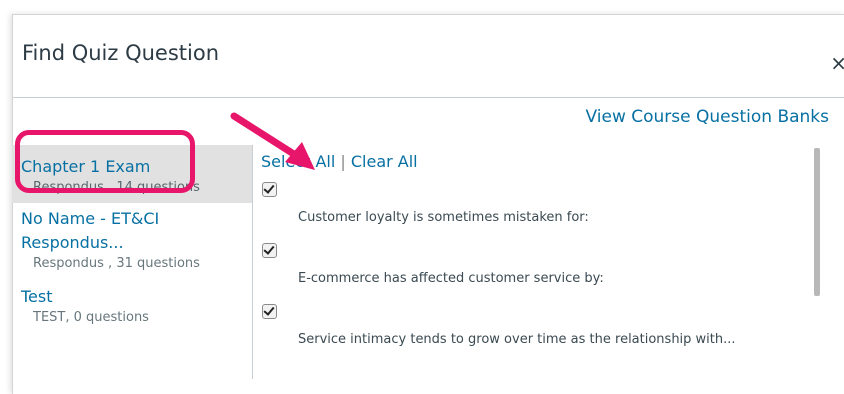 The image size is (844, 394). I want to click on bank-meta: TEST, 0 questions, so click(91, 317).